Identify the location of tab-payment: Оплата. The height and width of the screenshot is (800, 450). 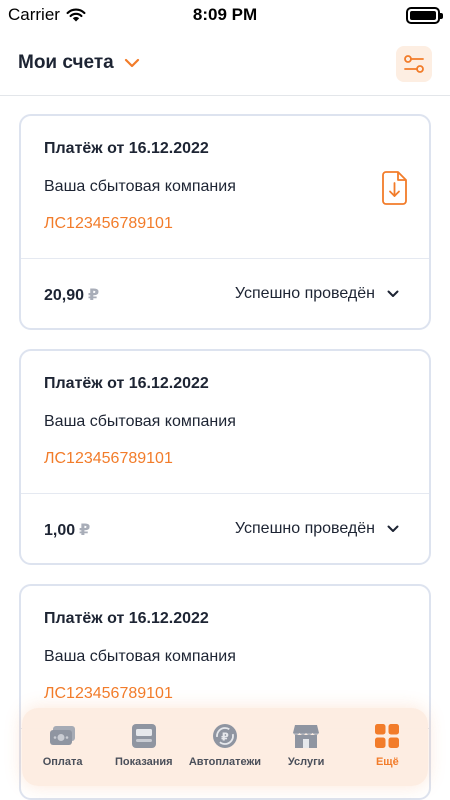
(63, 745).